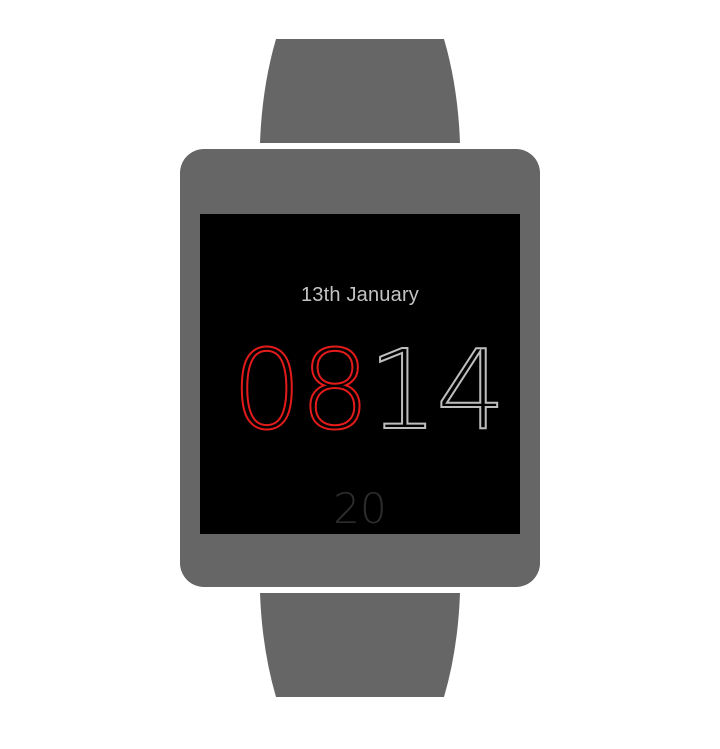  What do you see at coordinates (301, 390) in the screenshot?
I see `hours-digits: 08` at bounding box center [301, 390].